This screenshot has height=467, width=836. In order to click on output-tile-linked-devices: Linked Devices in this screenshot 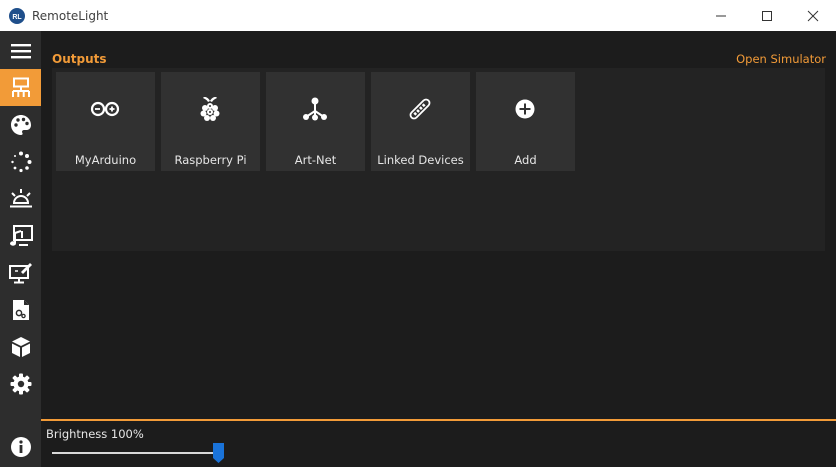, I will do `click(420, 121)`.